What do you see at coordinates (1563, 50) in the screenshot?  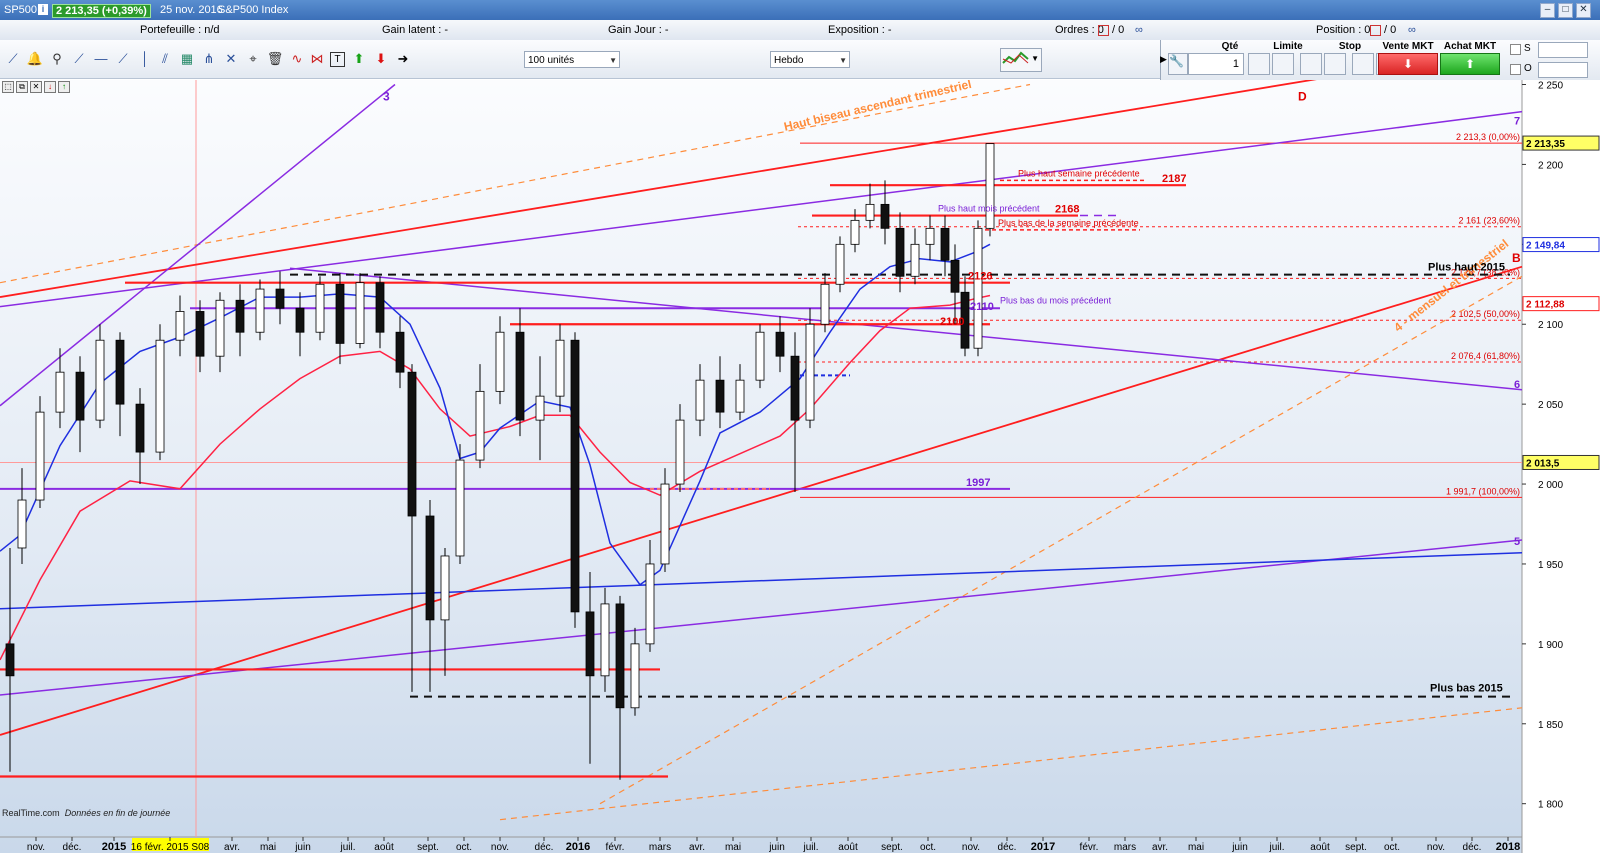 I see `s-value-input` at bounding box center [1563, 50].